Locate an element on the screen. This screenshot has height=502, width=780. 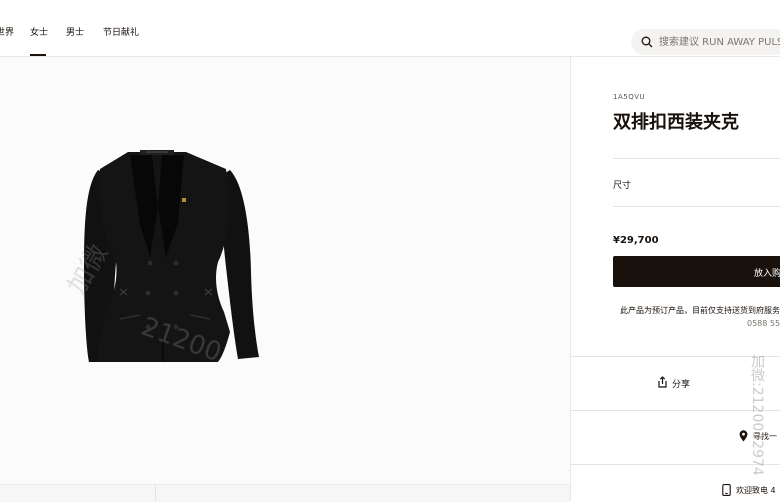
size-selector: 尺寸 is located at coordinates (622, 184).